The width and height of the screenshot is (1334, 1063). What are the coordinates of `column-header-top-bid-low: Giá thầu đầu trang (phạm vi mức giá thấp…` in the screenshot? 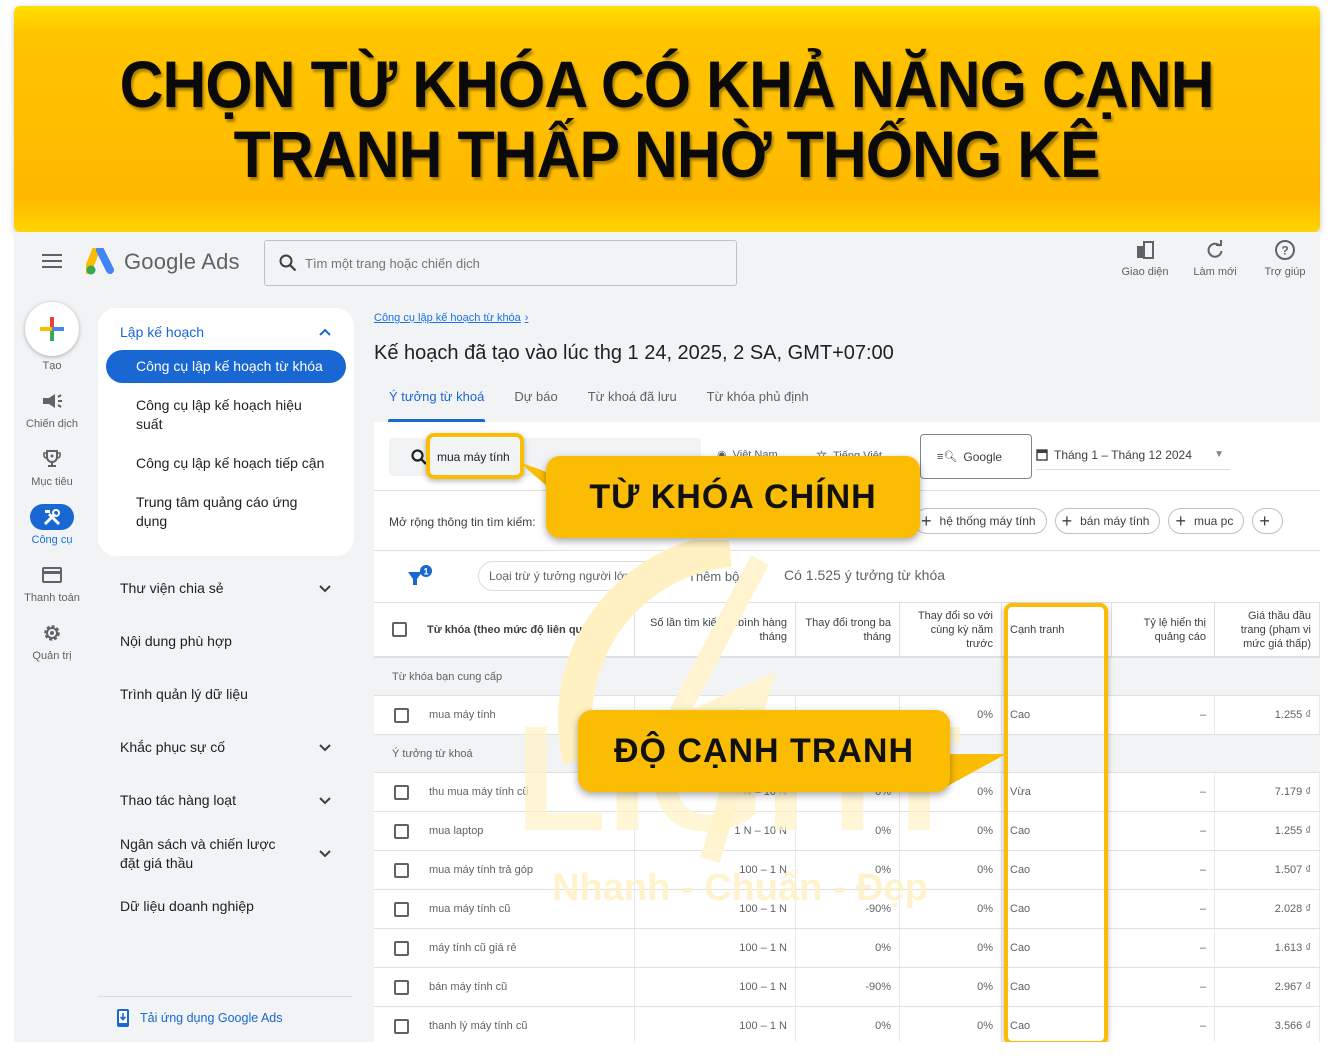 It's located at (1267, 629).